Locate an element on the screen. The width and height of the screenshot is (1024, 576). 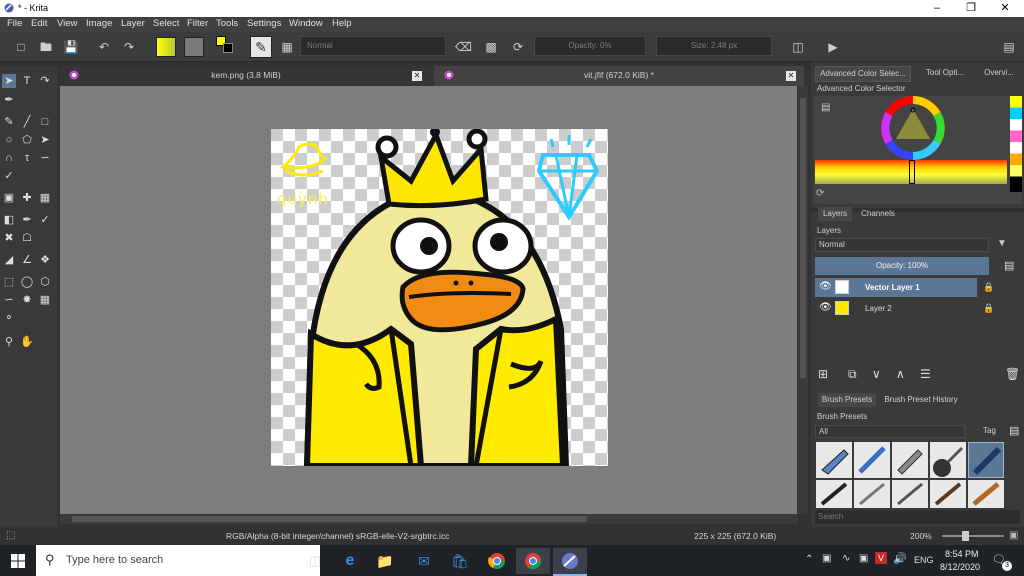
gradient-tool-icon: ◧ is located at coordinates (9, 220).